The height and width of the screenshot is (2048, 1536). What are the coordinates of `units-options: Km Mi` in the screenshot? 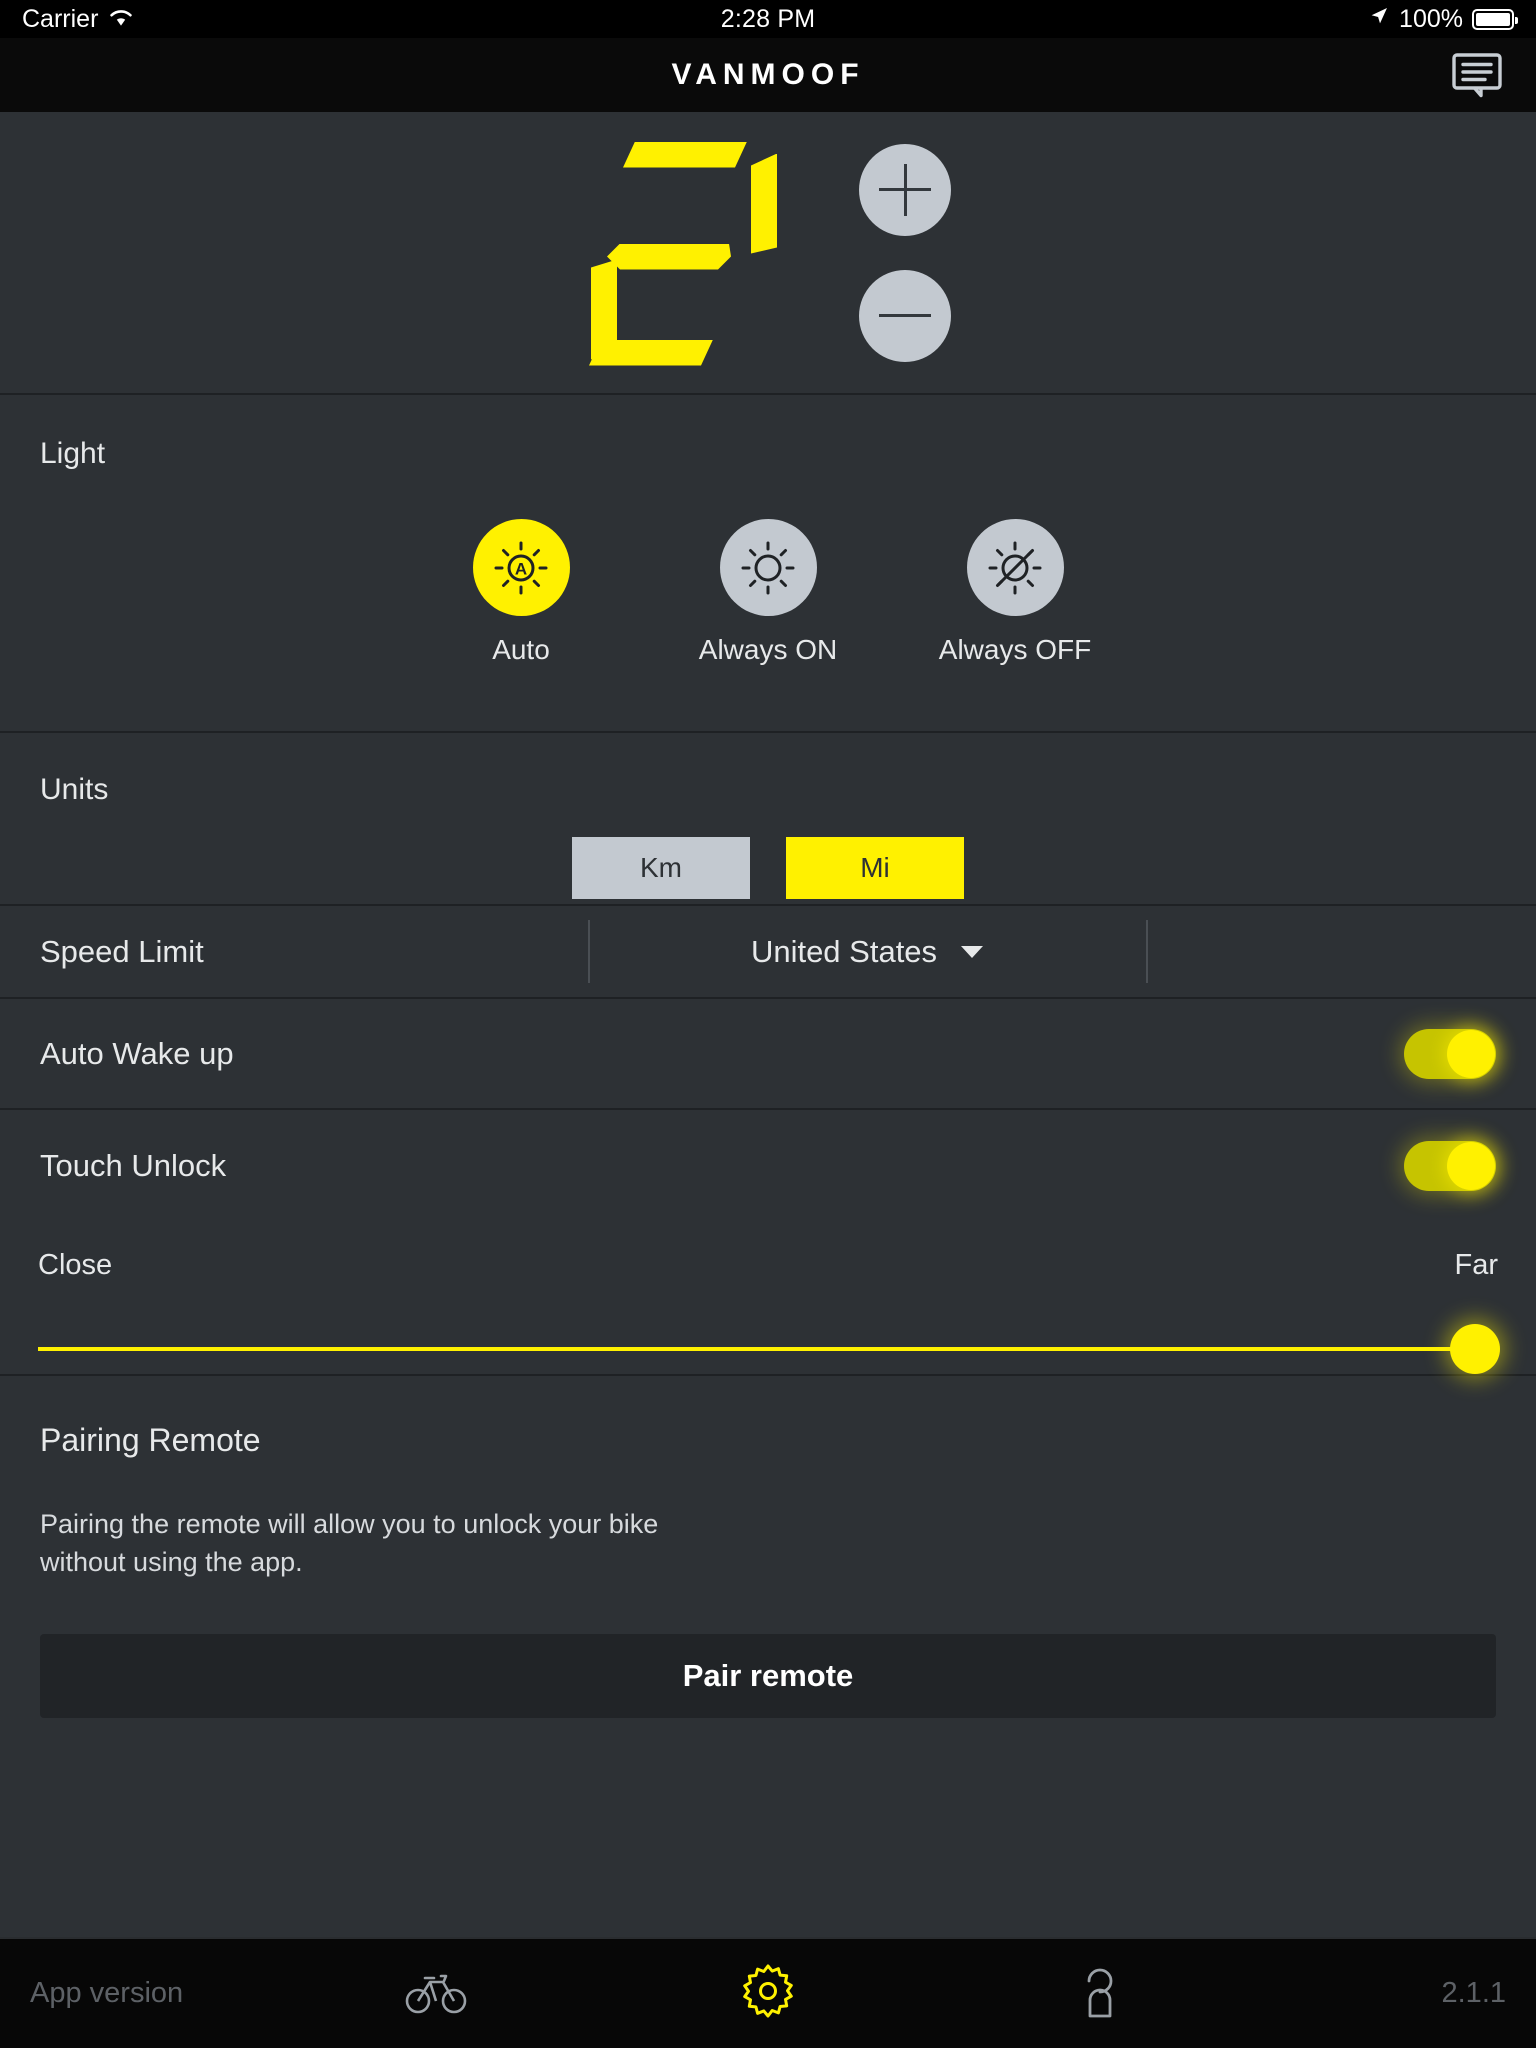 It's located at (768, 868).